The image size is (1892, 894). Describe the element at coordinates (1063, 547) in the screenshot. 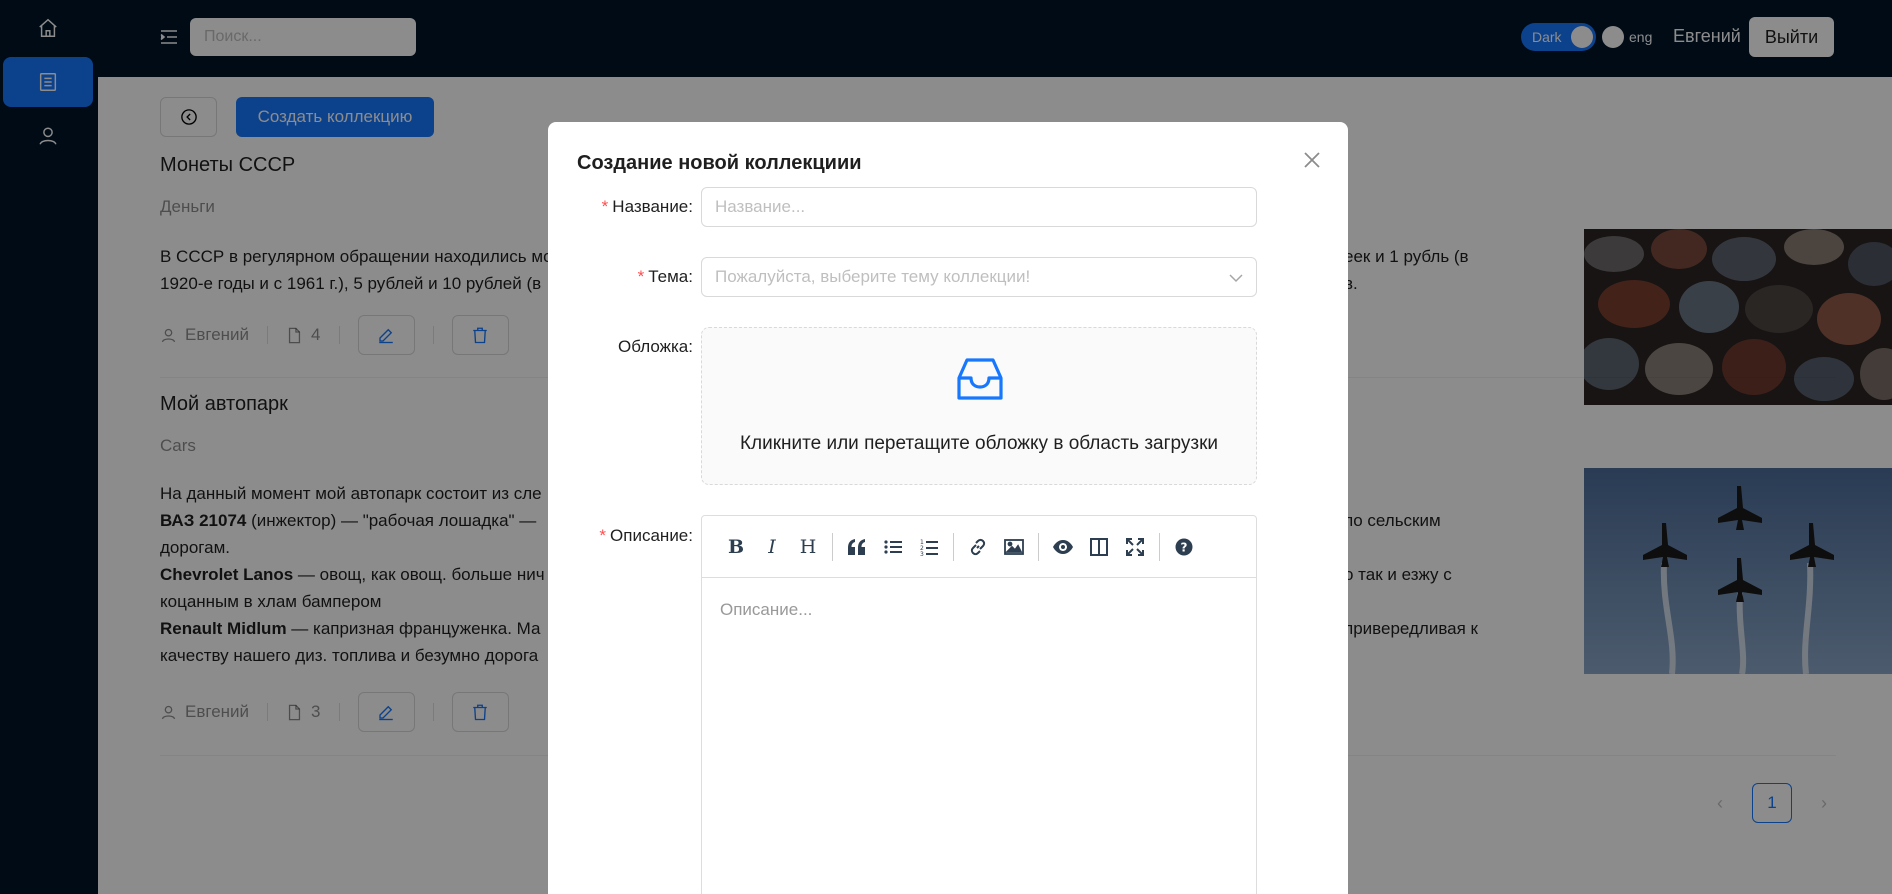

I see `preview-eye-icon` at that location.